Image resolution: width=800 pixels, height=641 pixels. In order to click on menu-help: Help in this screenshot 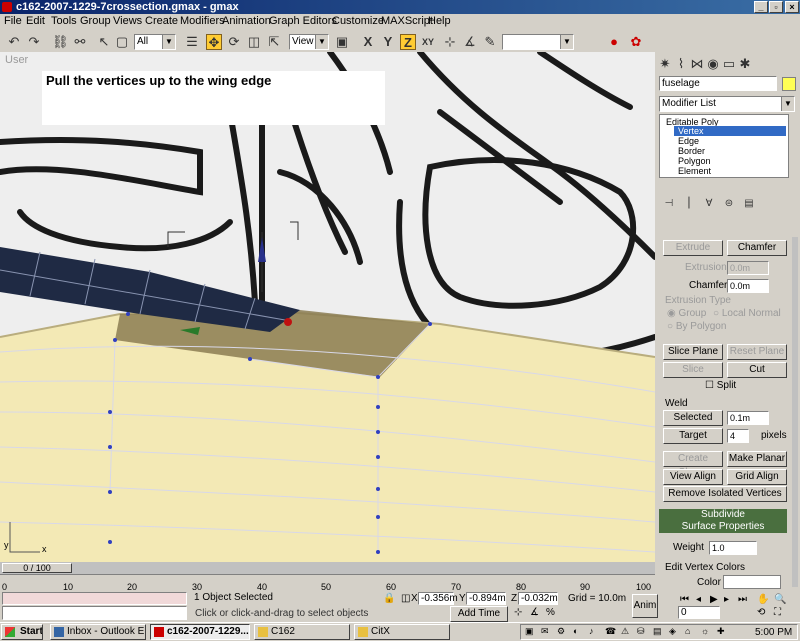, I will do `click(439, 21)`.